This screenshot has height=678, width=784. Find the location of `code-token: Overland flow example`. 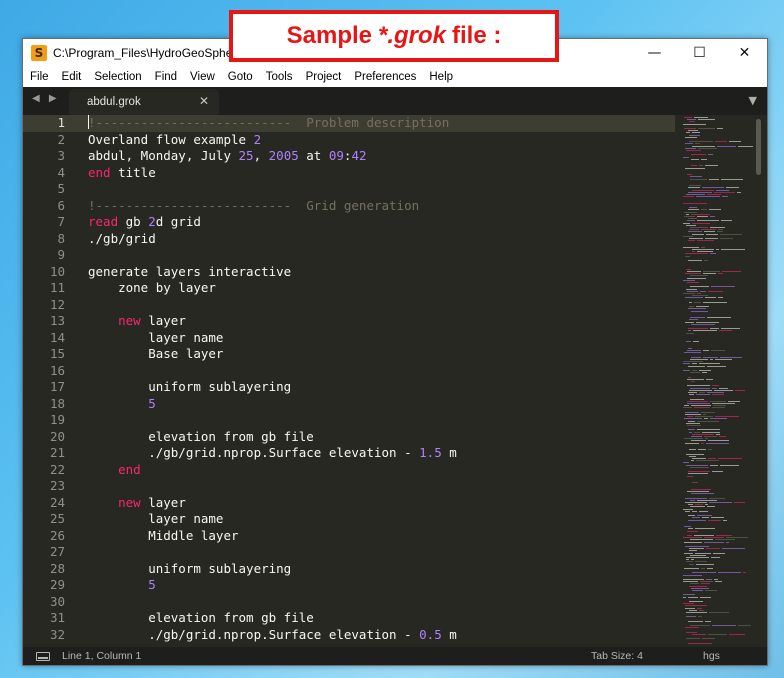

code-token: Overland flow example is located at coordinates (171, 139).